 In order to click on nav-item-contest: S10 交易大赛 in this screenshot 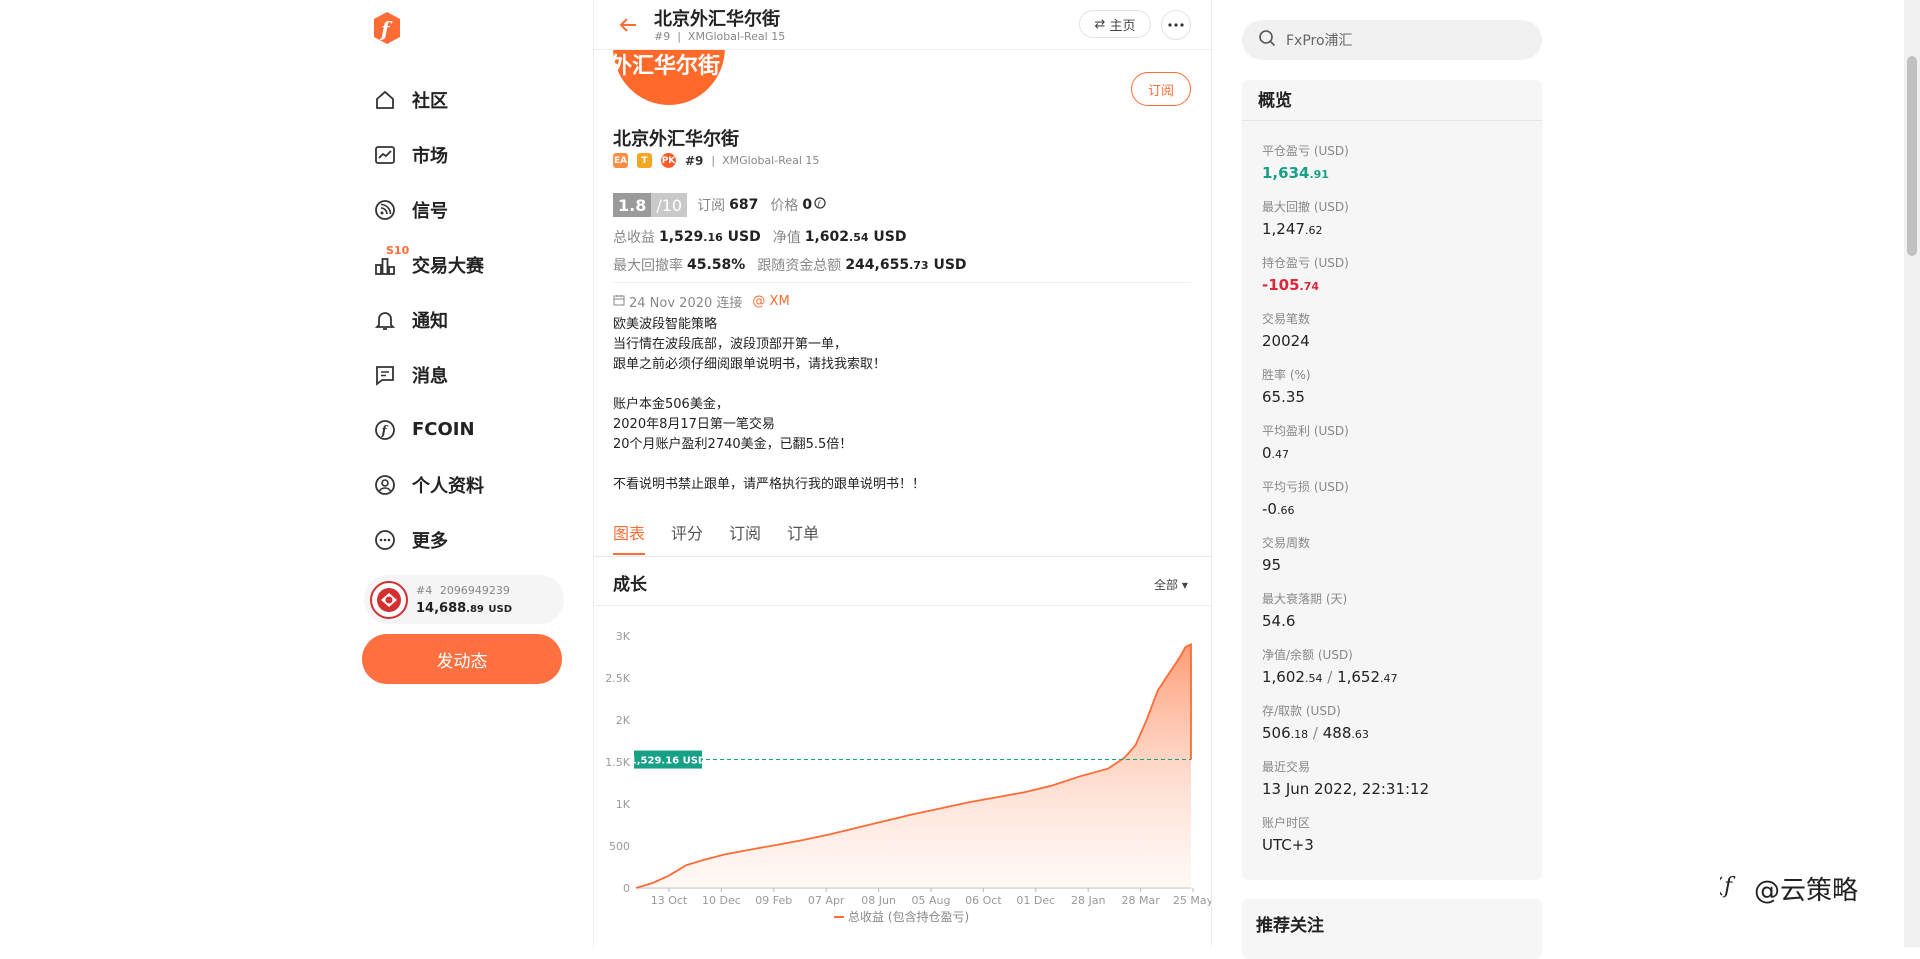, I will do `click(467, 264)`.